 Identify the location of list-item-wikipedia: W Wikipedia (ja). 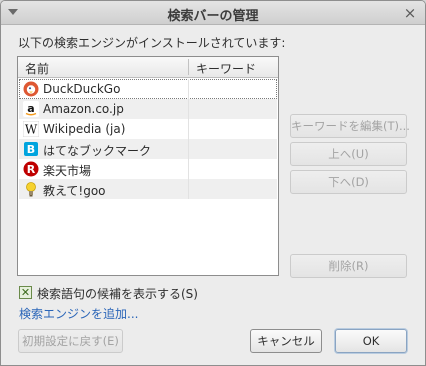
(148, 129).